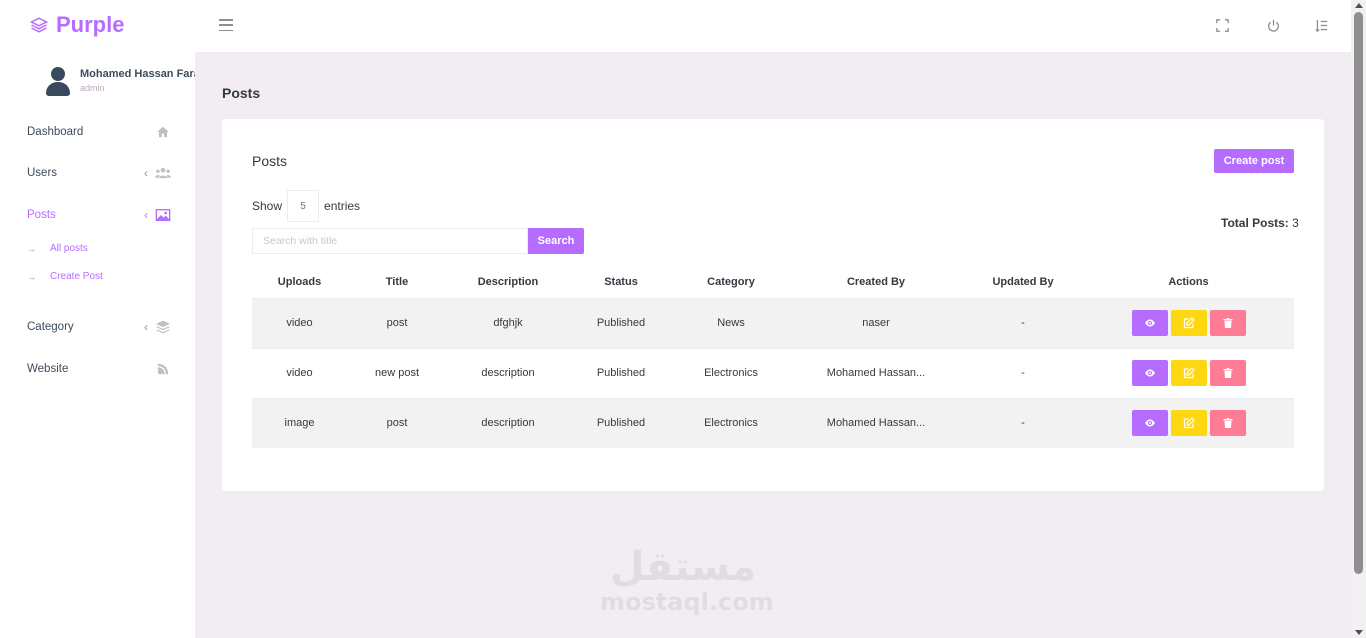  Describe the element at coordinates (58, 81) in the screenshot. I see `avatar` at that location.